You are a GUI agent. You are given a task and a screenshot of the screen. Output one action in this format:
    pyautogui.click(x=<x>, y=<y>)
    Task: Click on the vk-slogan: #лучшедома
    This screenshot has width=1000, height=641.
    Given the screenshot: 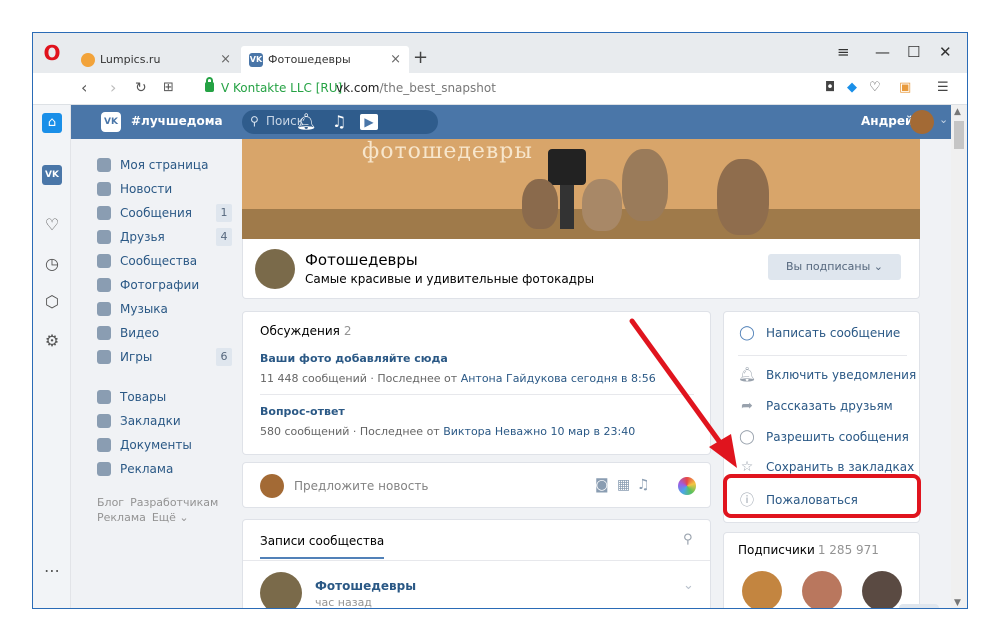 What is the action you would take?
    pyautogui.click(x=177, y=121)
    